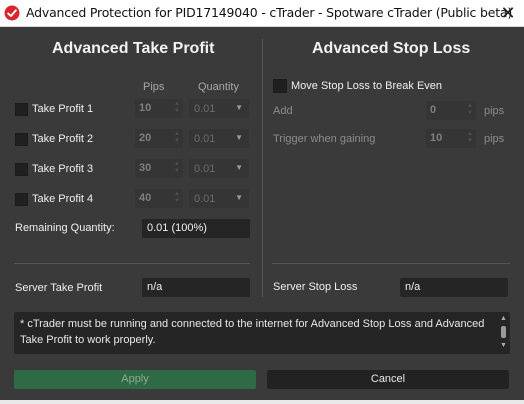  Describe the element at coordinates (413, 287) in the screenshot. I see `server-stop-loss-value: n/a` at that location.